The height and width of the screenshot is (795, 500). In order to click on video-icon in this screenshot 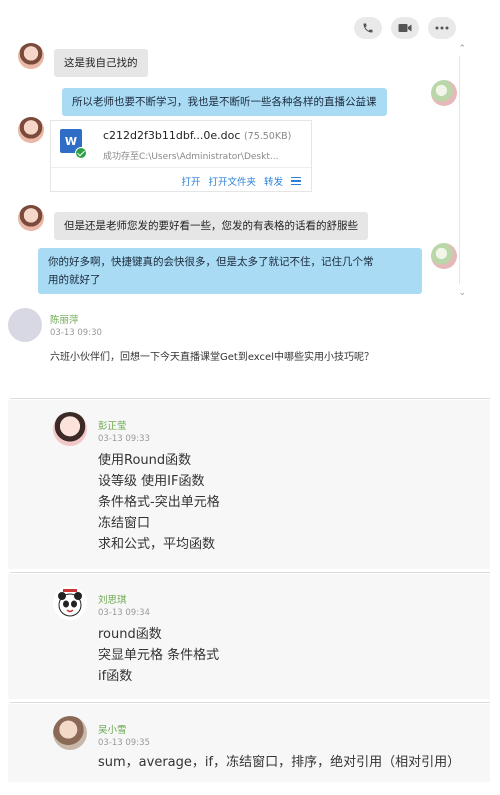, I will do `click(405, 28)`.